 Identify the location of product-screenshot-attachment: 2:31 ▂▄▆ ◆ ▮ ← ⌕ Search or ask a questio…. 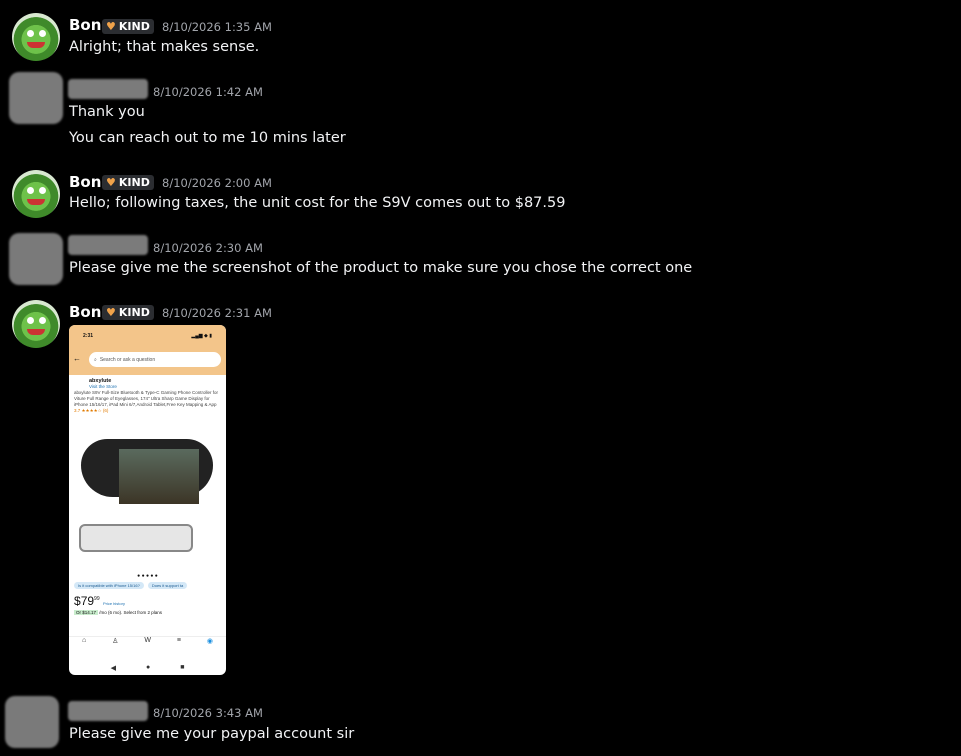
(147, 500).